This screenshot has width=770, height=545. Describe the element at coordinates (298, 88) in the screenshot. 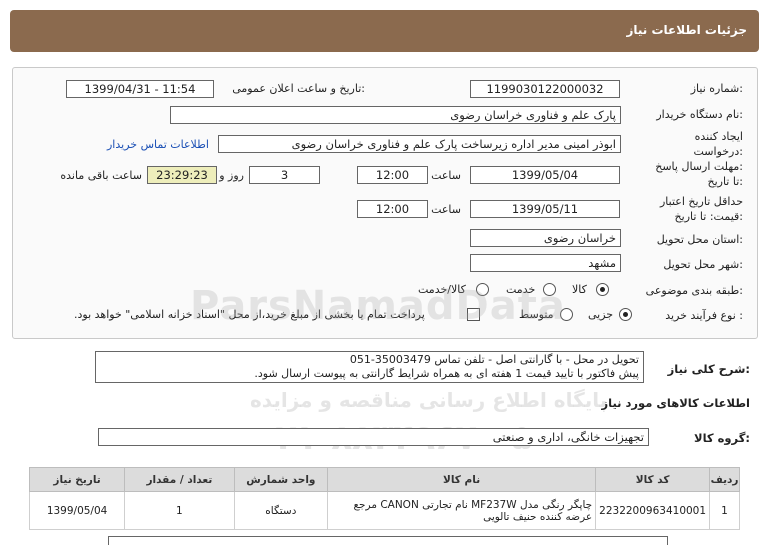

I see `announce-date-label: تاریخ و ساعت اعلان عمومی:` at that location.